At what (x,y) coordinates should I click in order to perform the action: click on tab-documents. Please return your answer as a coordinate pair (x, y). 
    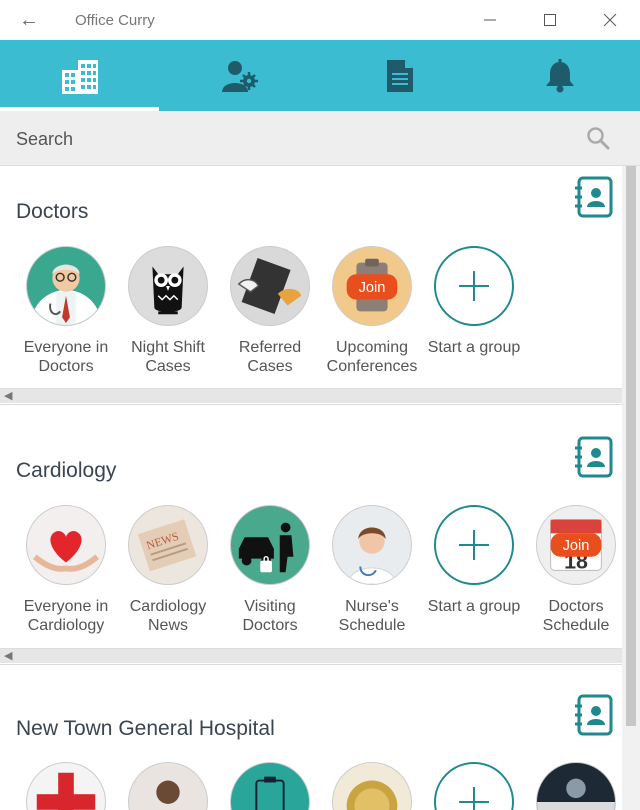
    Looking at the image, I should click on (400, 75).